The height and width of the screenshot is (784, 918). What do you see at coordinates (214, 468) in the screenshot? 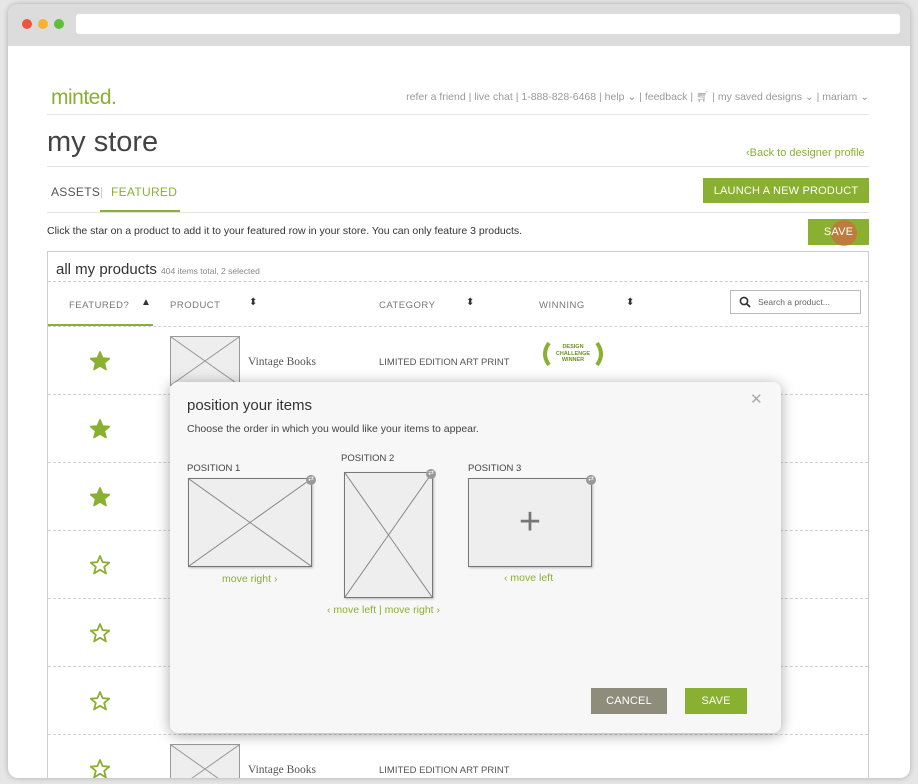
I see `position-1-label: POSITION 1` at bounding box center [214, 468].